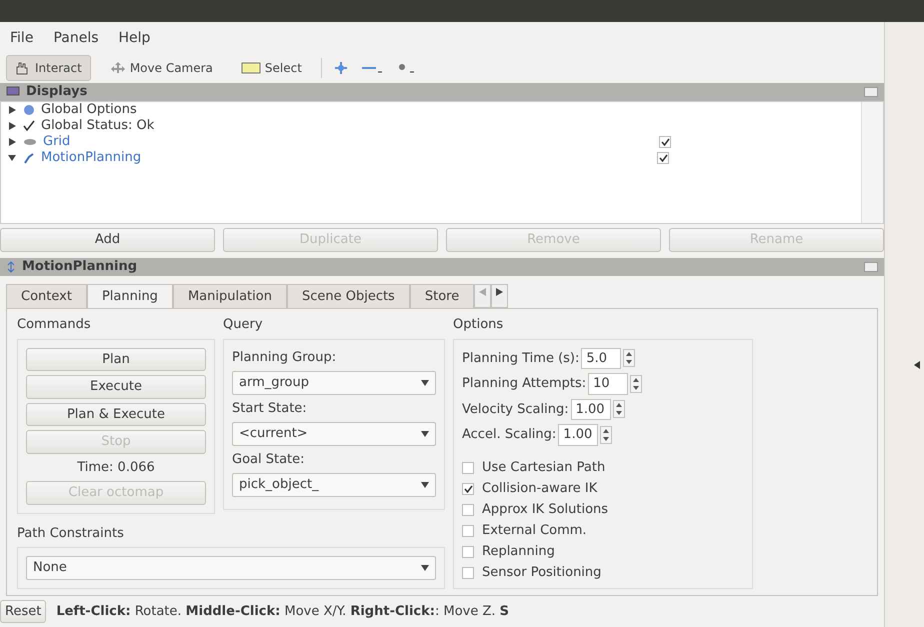  I want to click on field-label: Planning Attempts:, so click(524, 384).